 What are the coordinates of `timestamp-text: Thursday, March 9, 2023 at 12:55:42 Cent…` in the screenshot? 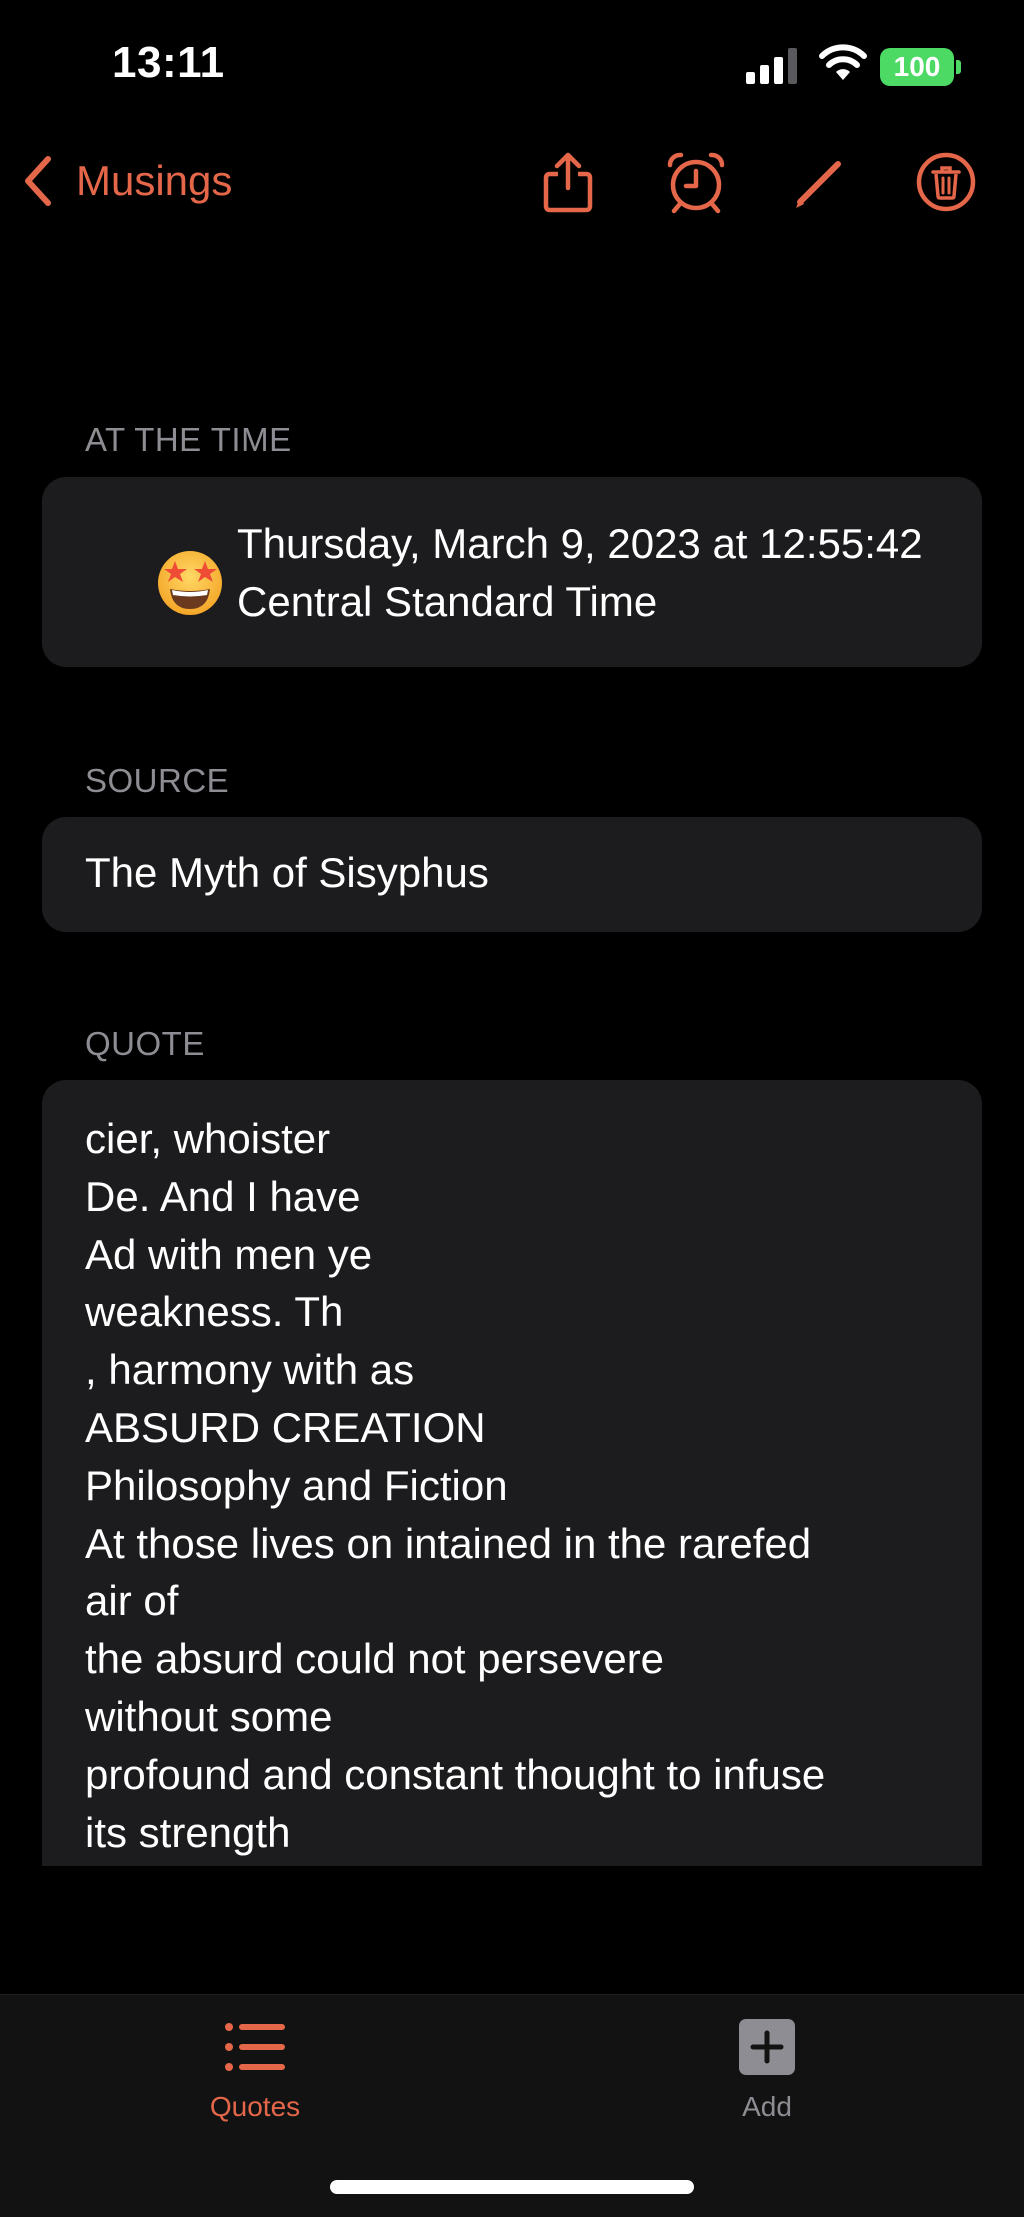 It's located at (580, 572).